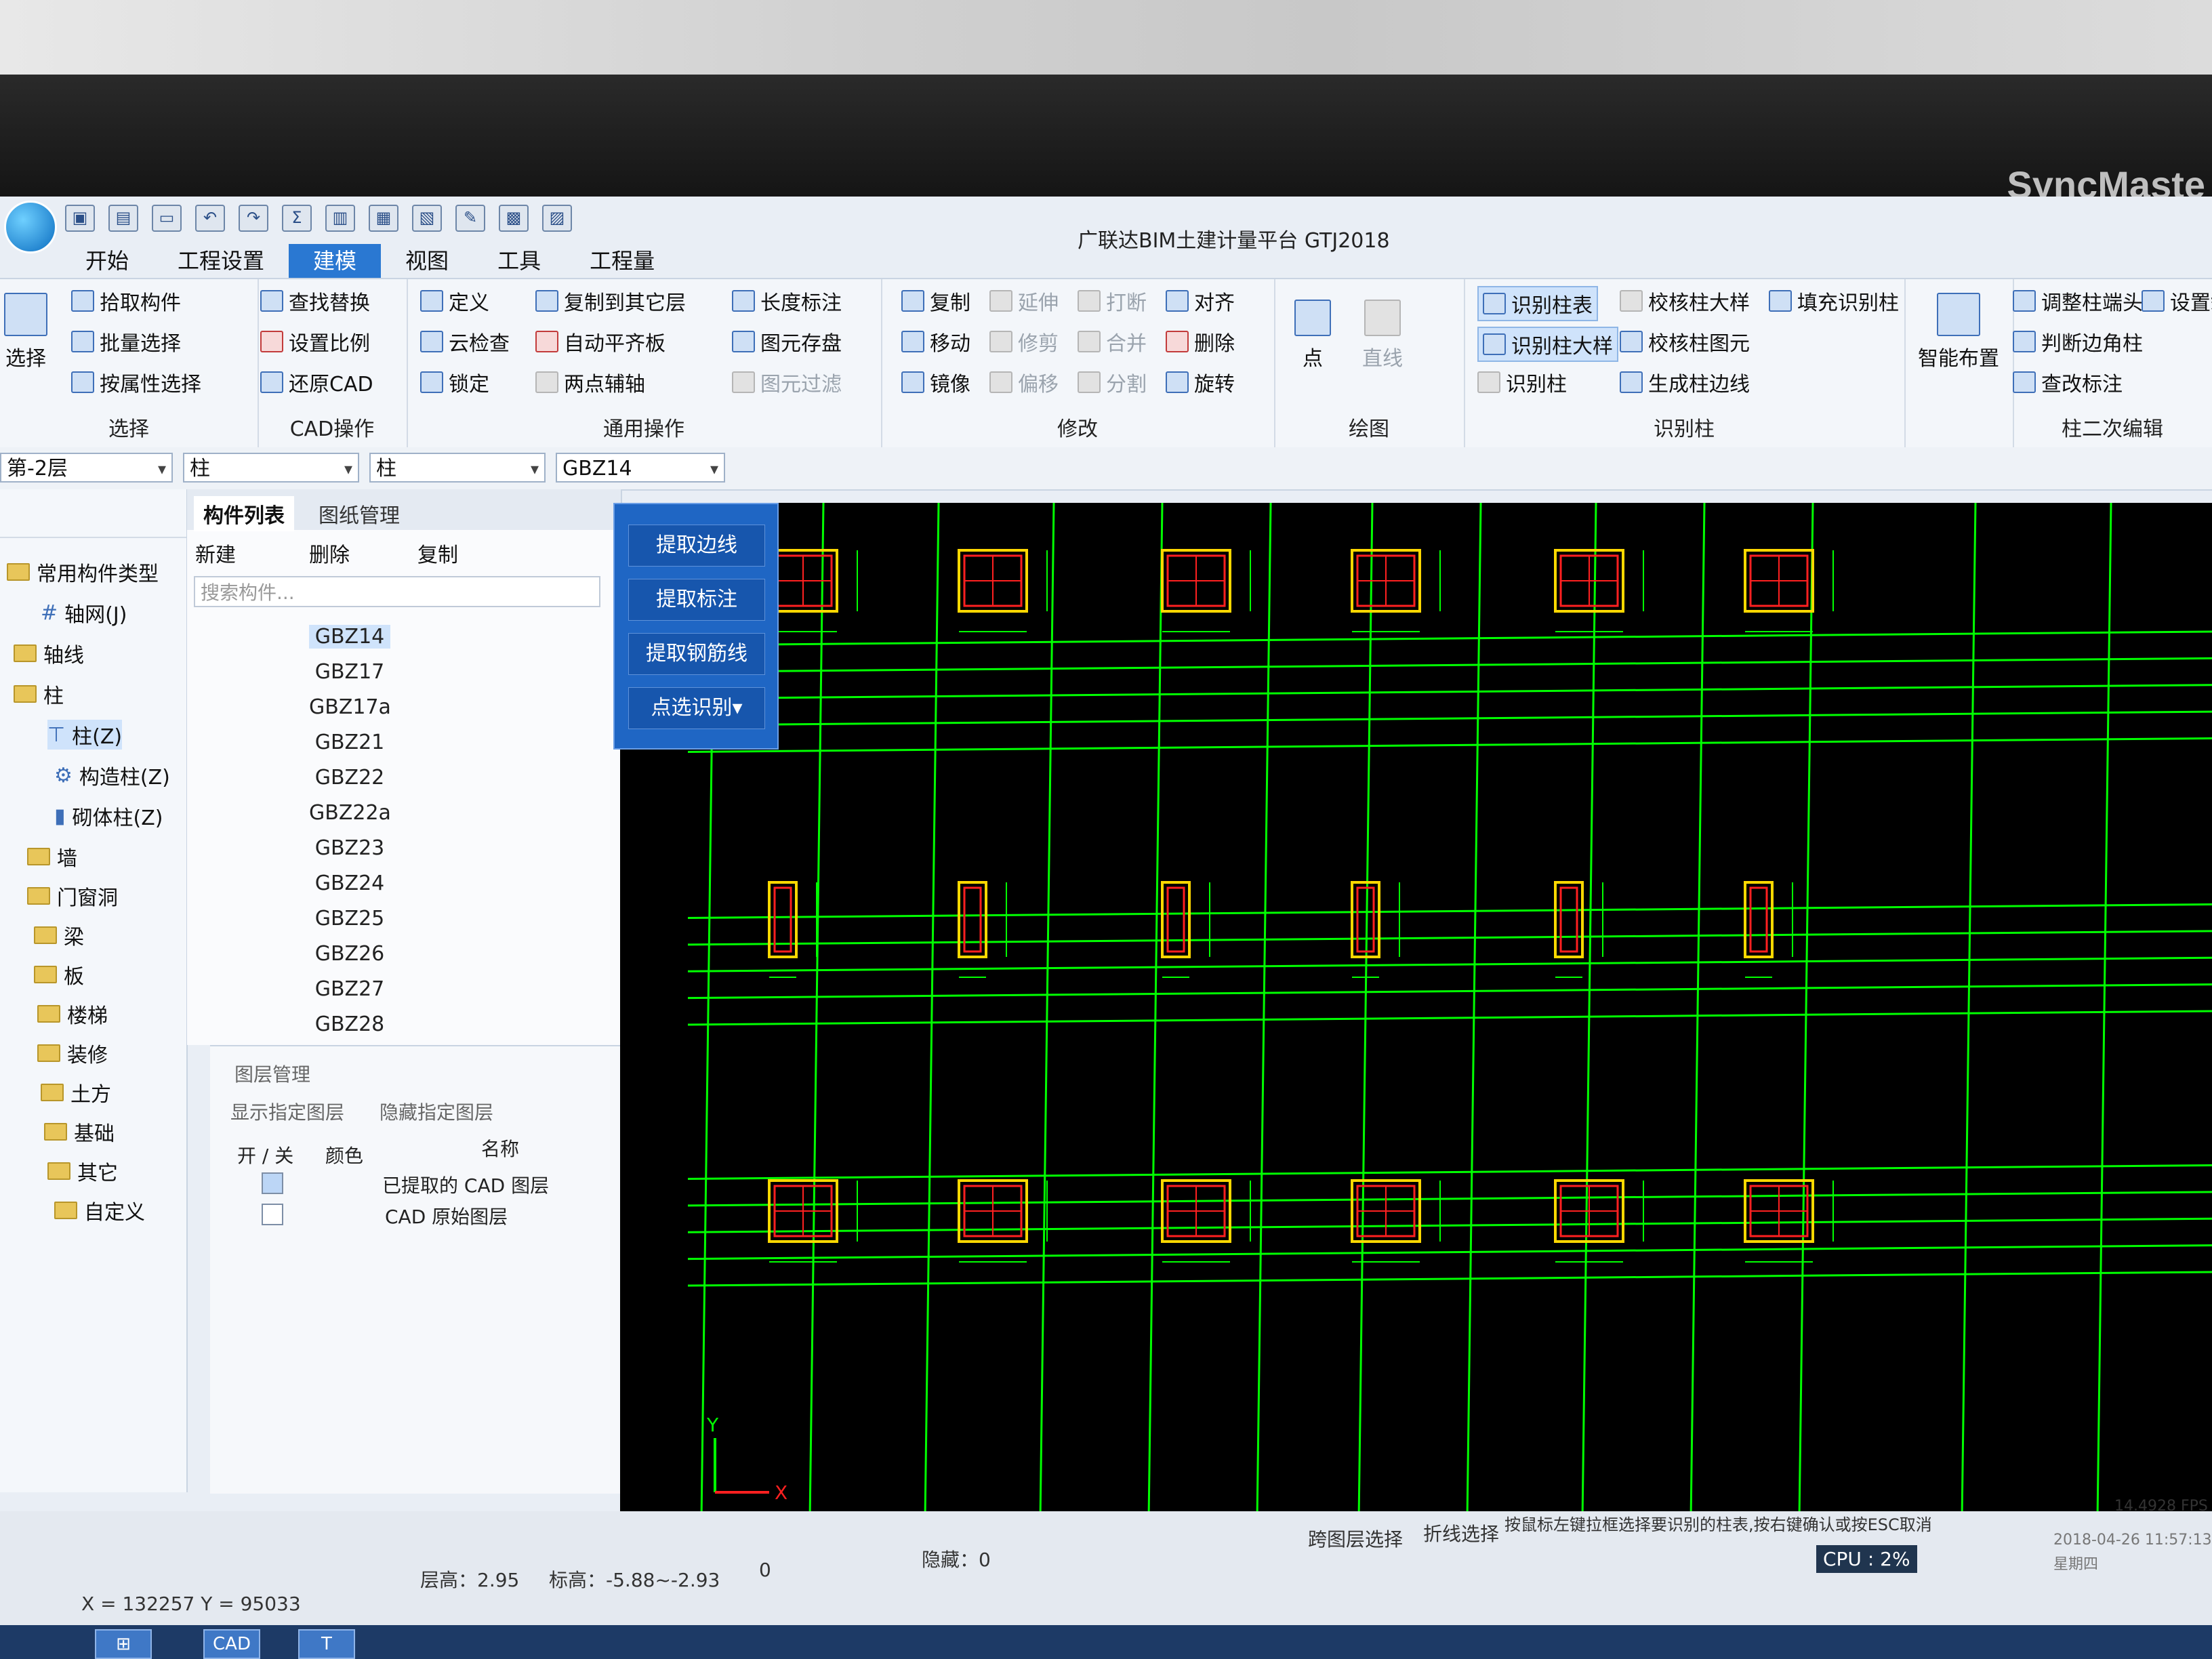 This screenshot has width=2212, height=1659. What do you see at coordinates (80, 1132) in the screenshot?
I see `tree-foundation: 基础` at bounding box center [80, 1132].